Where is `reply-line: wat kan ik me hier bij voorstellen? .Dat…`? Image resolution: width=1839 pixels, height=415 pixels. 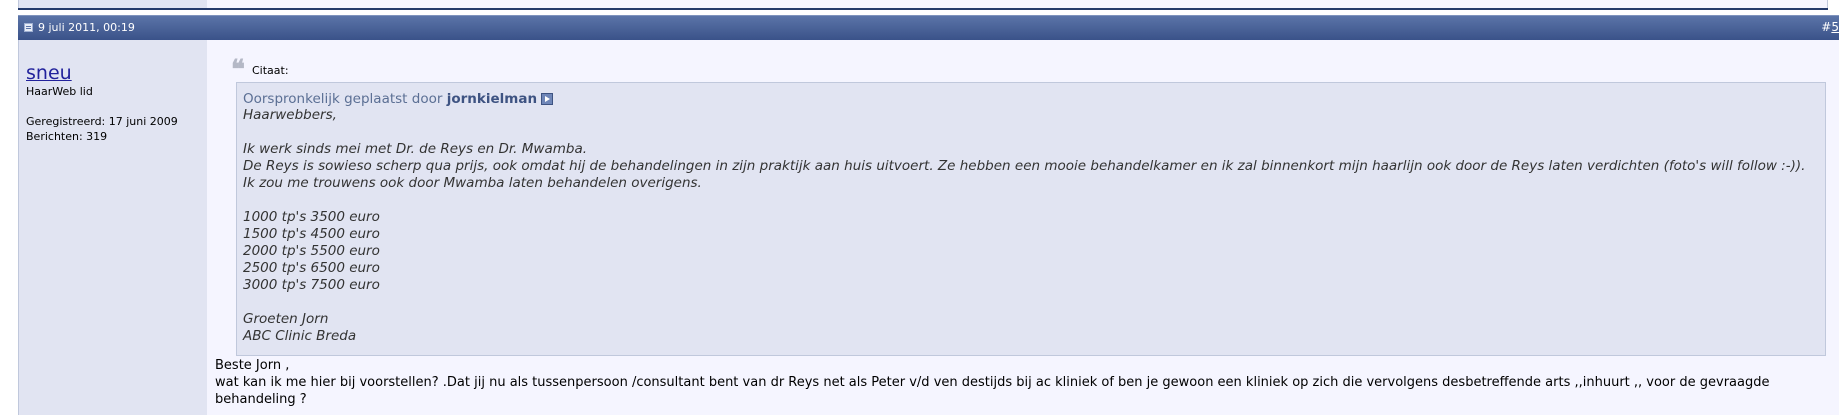 reply-line: wat kan ik me hier bij voorstellen? .Dat… is located at coordinates (992, 382).